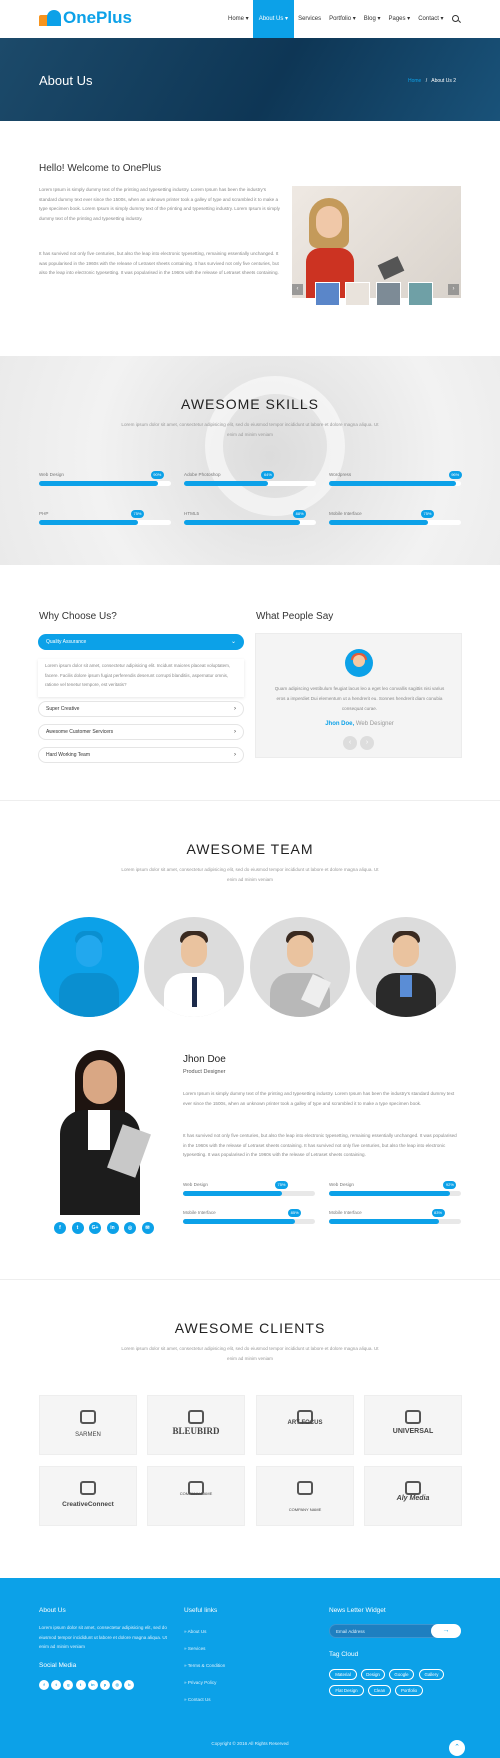 The height and width of the screenshot is (1758, 500). Describe the element at coordinates (250, 1328) in the screenshot. I see `clients-title: AWESOME CLIENTS` at that location.